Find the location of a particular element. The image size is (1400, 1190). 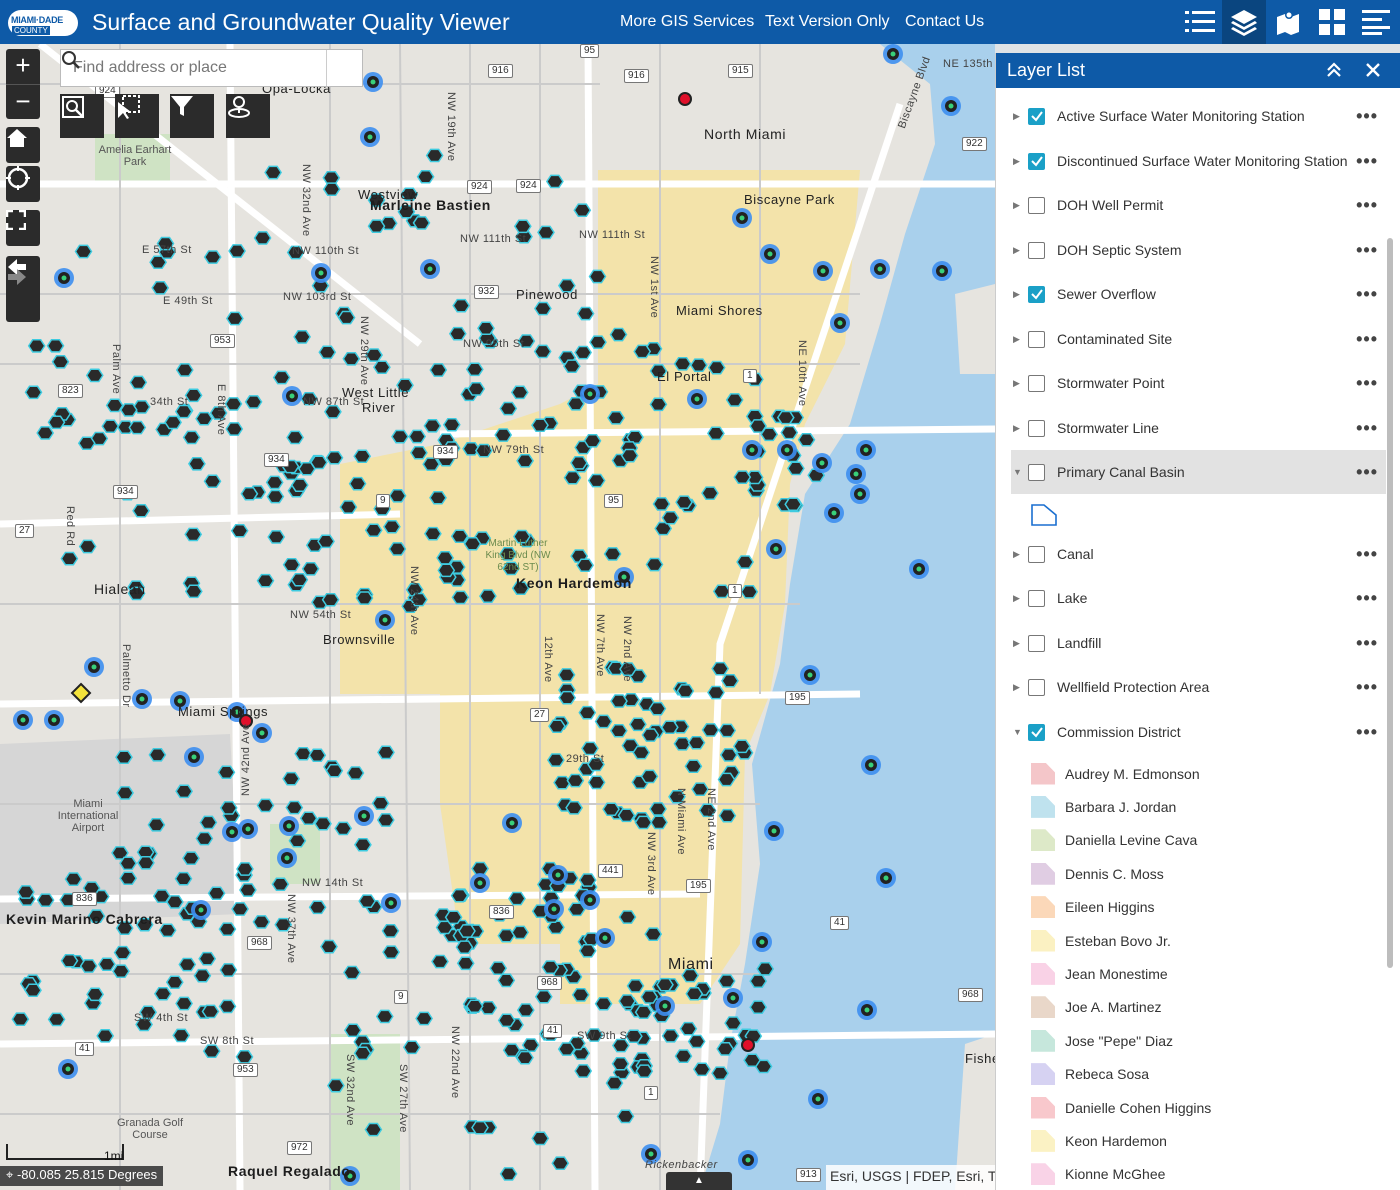

layer-row: ▶ Landfill ••• is located at coordinates (1198, 643).